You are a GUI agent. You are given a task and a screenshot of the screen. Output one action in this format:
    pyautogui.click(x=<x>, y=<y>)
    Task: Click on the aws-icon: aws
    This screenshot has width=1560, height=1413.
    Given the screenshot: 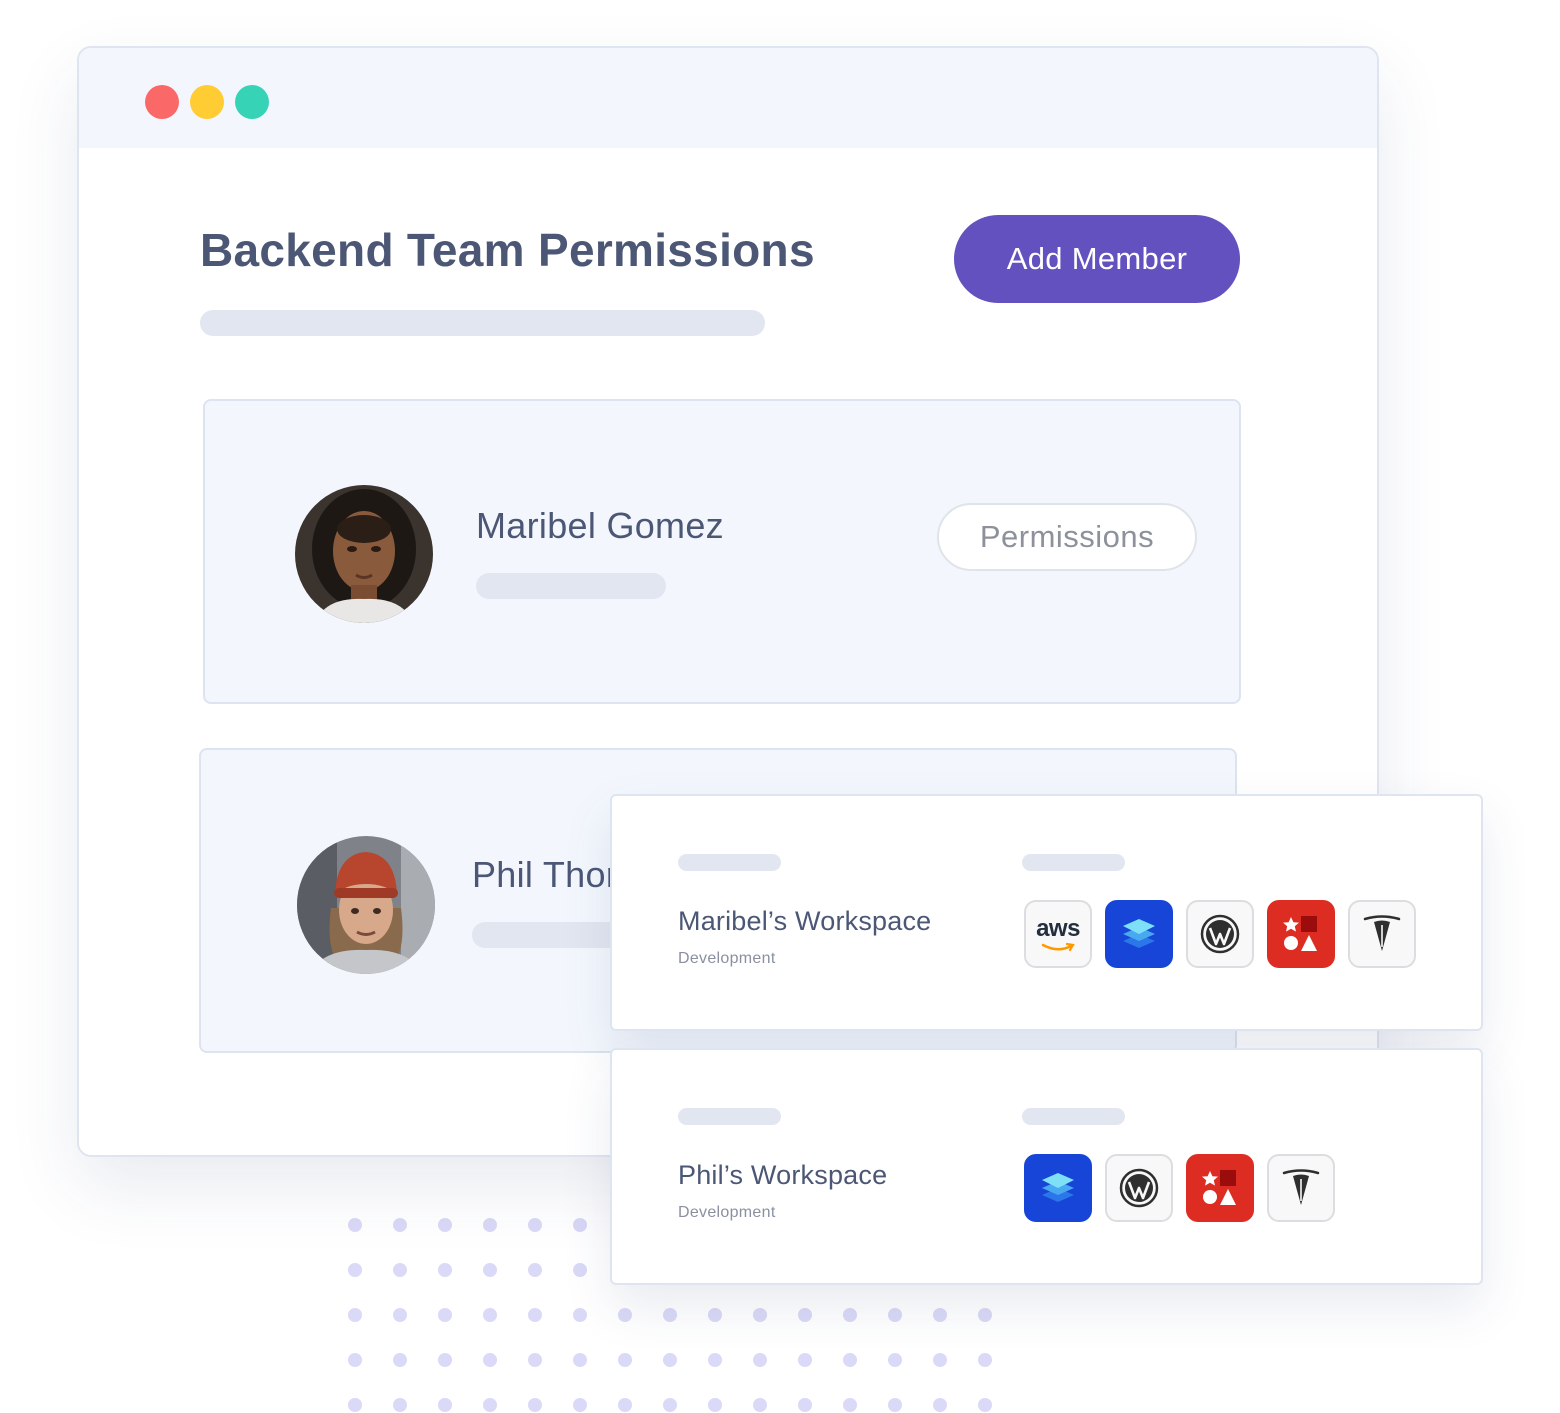 What is the action you would take?
    pyautogui.click(x=1058, y=934)
    